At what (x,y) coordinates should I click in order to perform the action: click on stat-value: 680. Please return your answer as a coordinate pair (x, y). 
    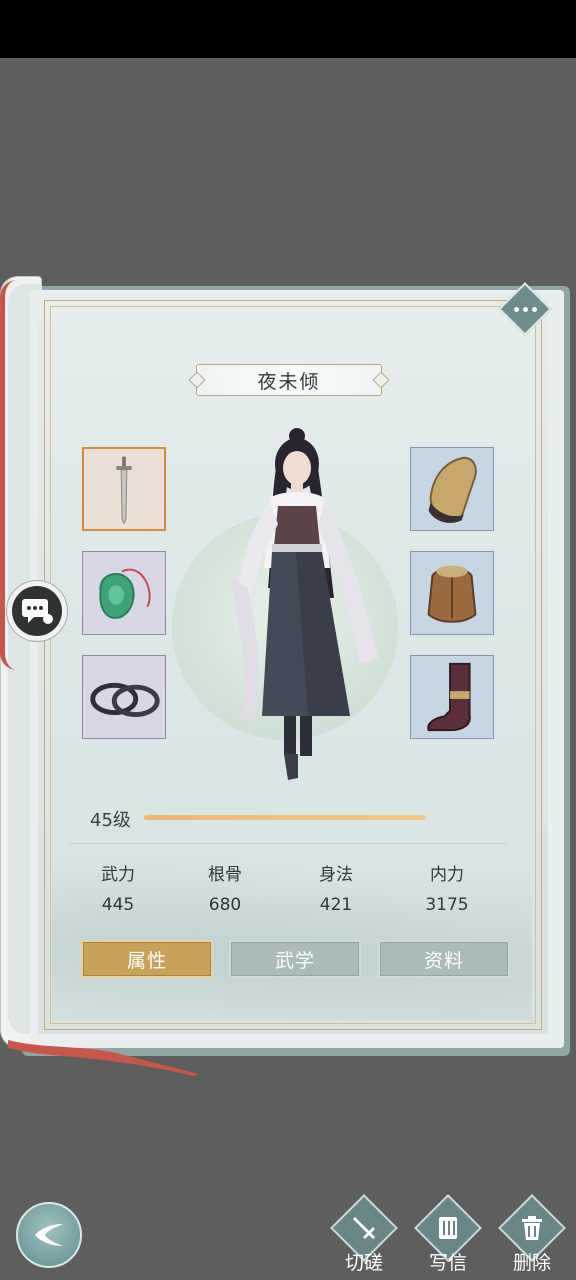
    Looking at the image, I should click on (225, 905).